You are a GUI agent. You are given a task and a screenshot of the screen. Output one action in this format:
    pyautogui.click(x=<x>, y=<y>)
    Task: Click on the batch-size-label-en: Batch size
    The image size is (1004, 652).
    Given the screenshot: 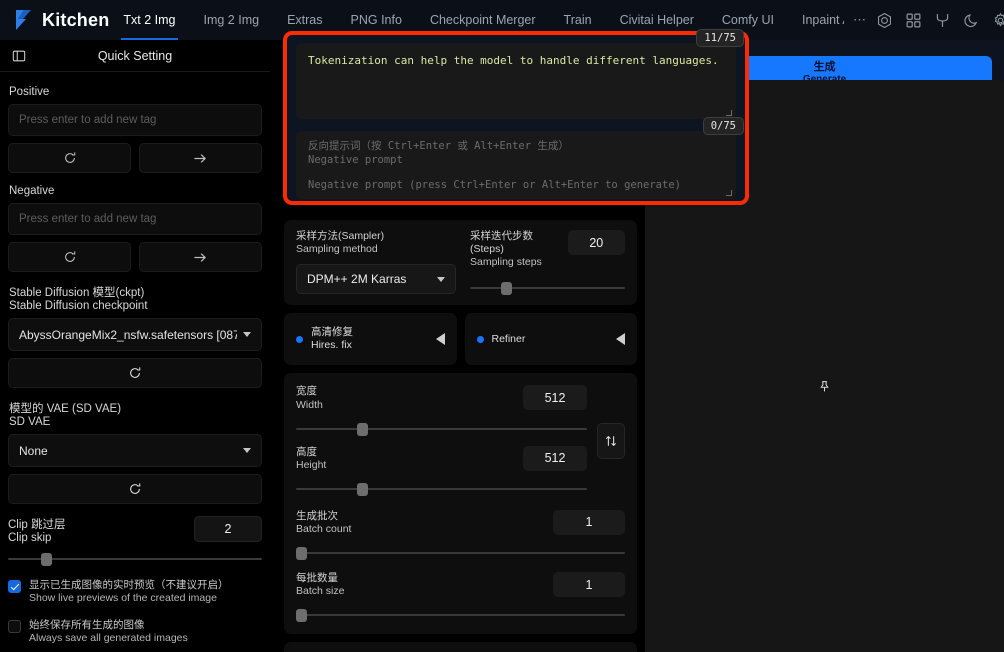 What is the action you would take?
    pyautogui.click(x=320, y=591)
    